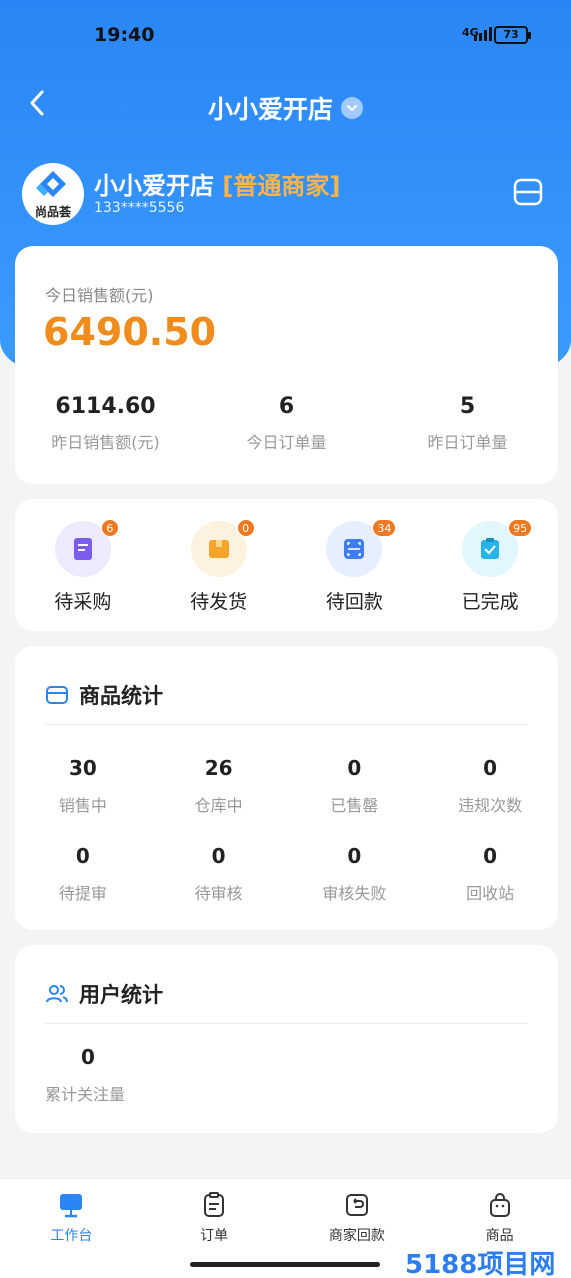 The image size is (571, 1278). What do you see at coordinates (245, 528) in the screenshot?
I see `count-badge: 0` at bounding box center [245, 528].